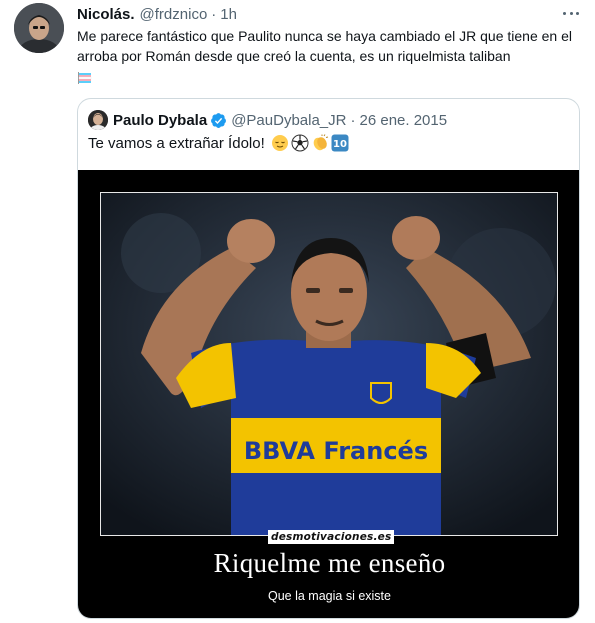 The width and height of the screenshot is (595, 623). Describe the element at coordinates (160, 120) in the screenshot. I see `quoted-author-name: Paulo Dybala` at that location.